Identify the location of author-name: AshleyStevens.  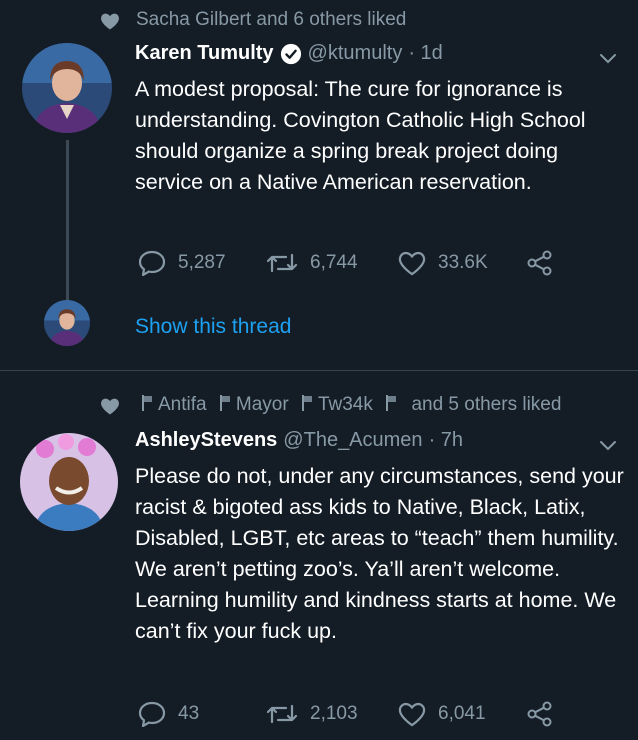
(206, 440).